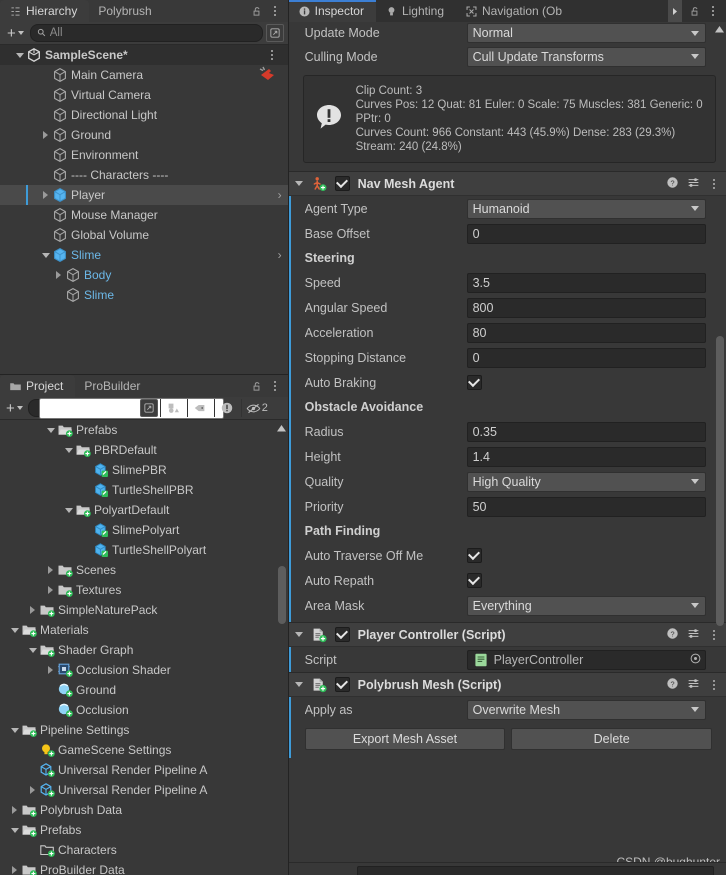 This screenshot has height=875, width=726. What do you see at coordinates (126, 11) in the screenshot?
I see `tab-polybrush: Polybrush` at bounding box center [126, 11].